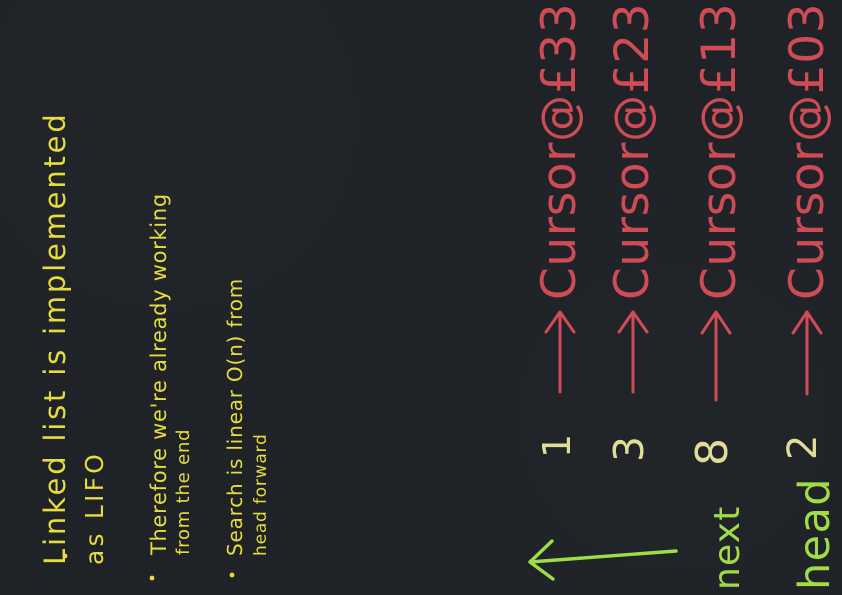 The height and width of the screenshot is (595, 842). What do you see at coordinates (684, 533) in the screenshot?
I see `pointer-labels: next head` at bounding box center [684, 533].